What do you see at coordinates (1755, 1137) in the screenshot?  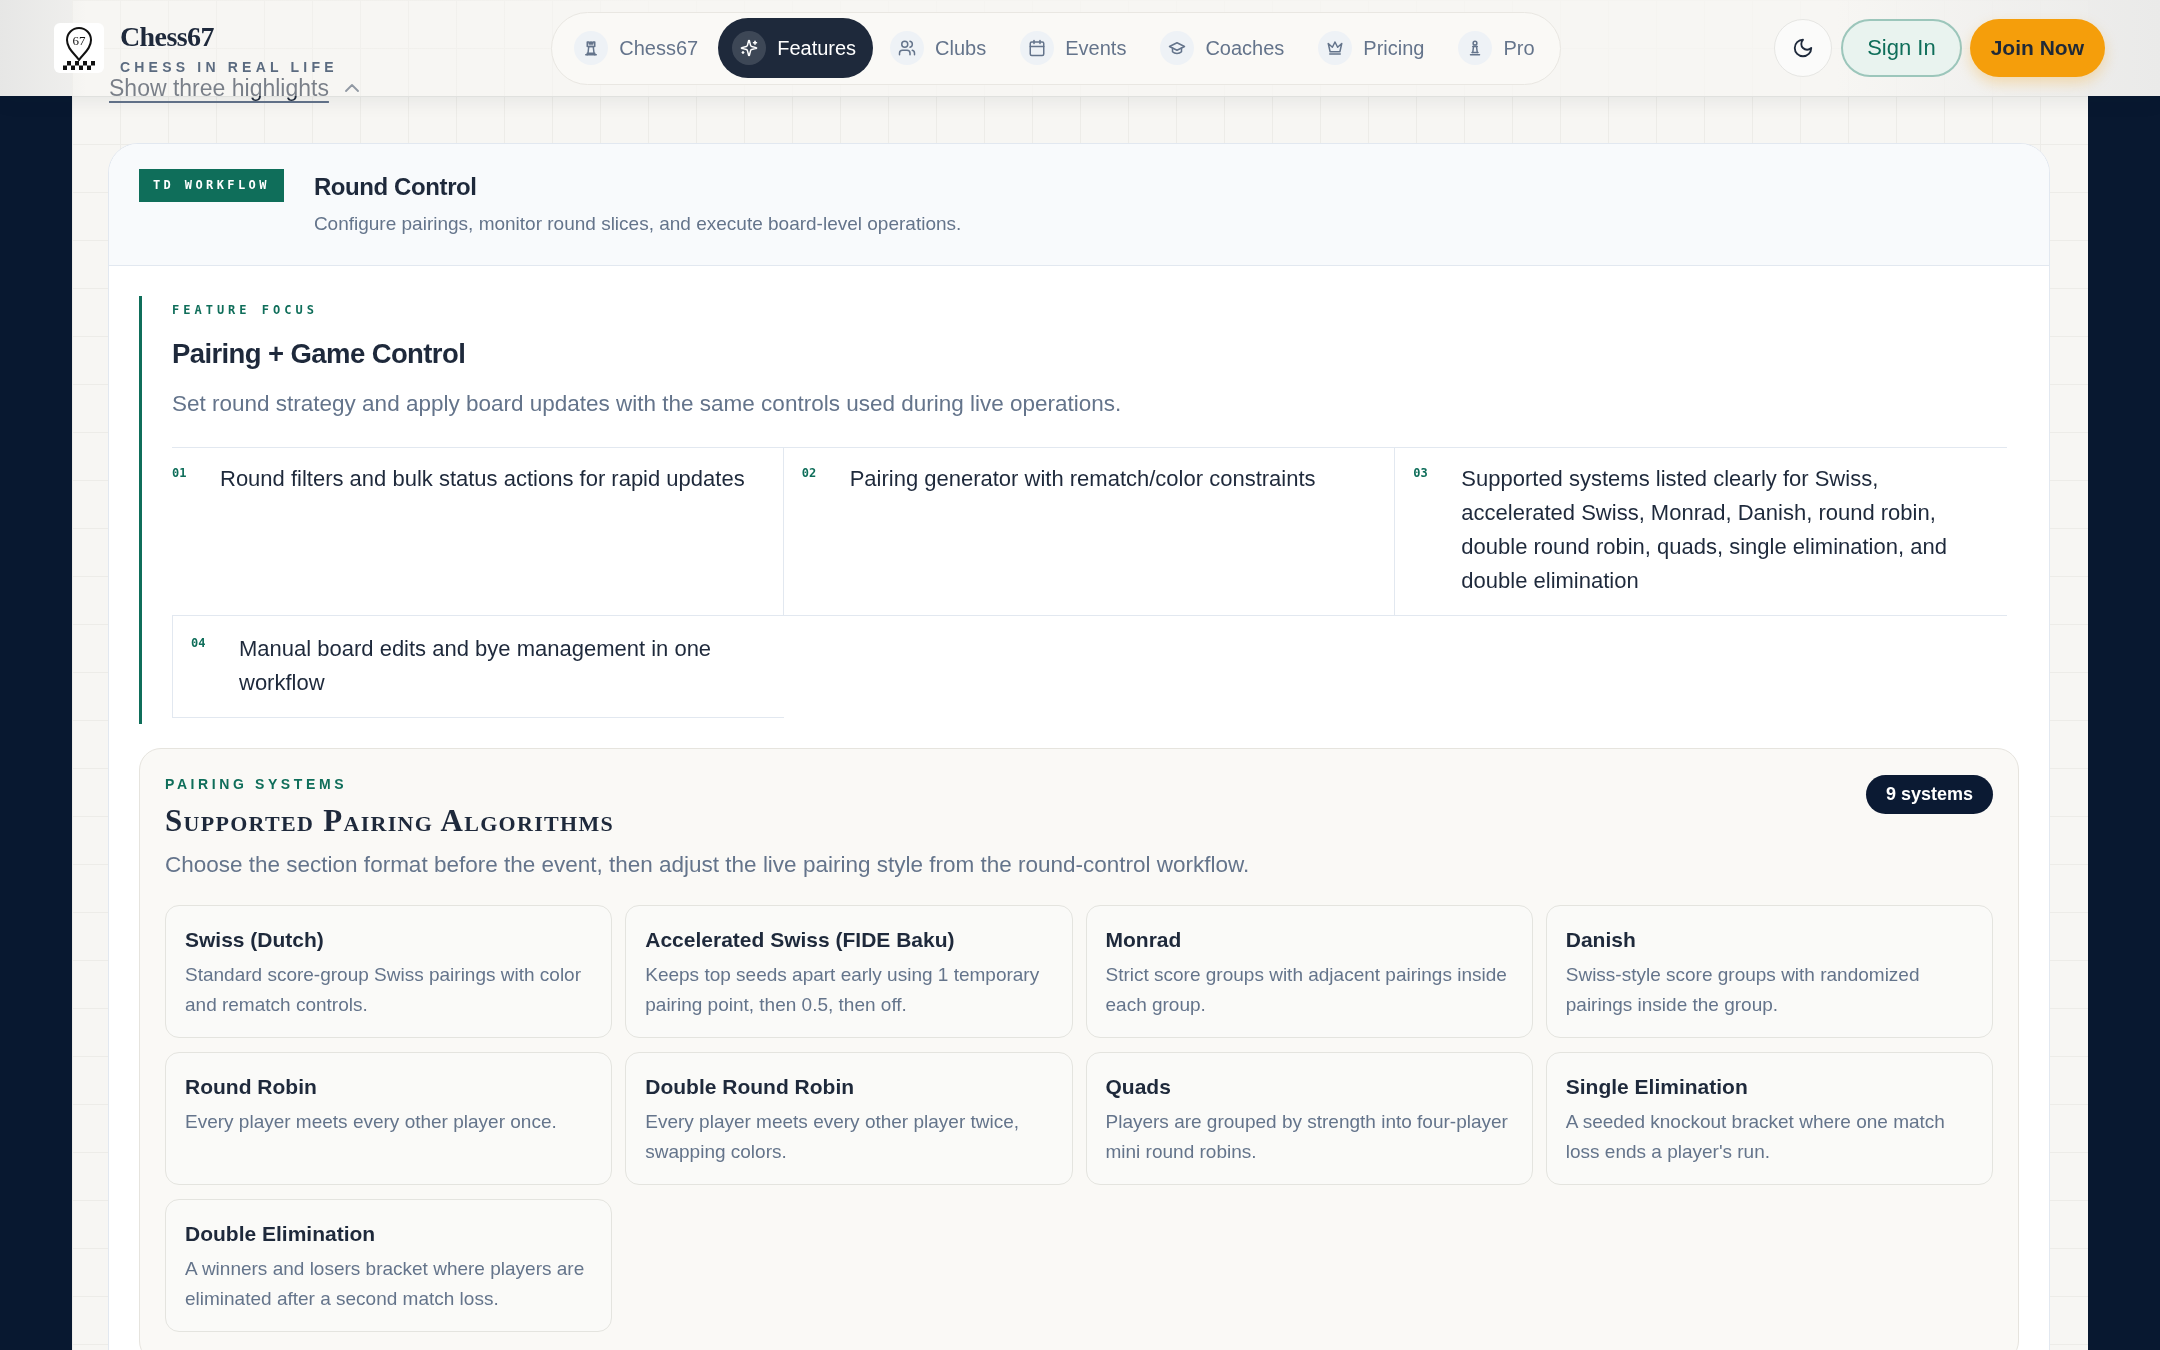 I see `system-description: A seeded knockout bracket where one match loss ends a player's run.` at bounding box center [1755, 1137].